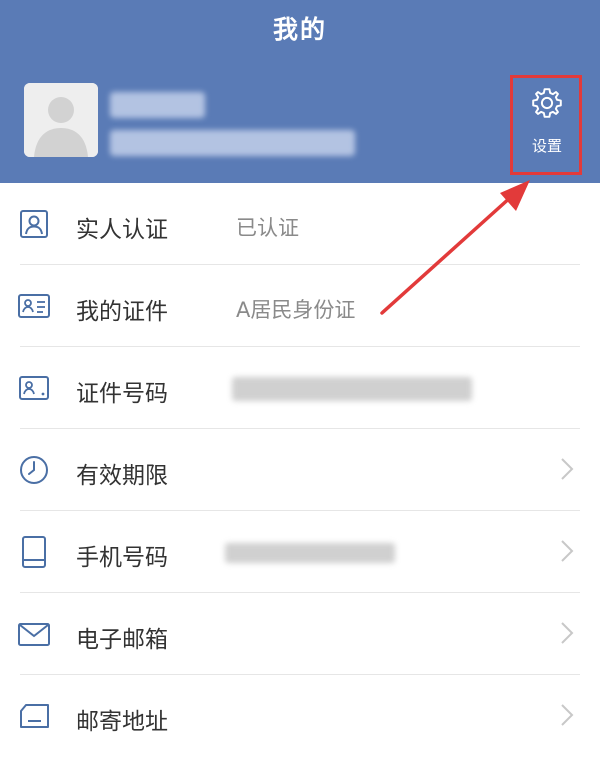 Image resolution: width=600 pixels, height=757 pixels. Describe the element at coordinates (122, 230) in the screenshot. I see `menu-item-label: 实人认证` at that location.